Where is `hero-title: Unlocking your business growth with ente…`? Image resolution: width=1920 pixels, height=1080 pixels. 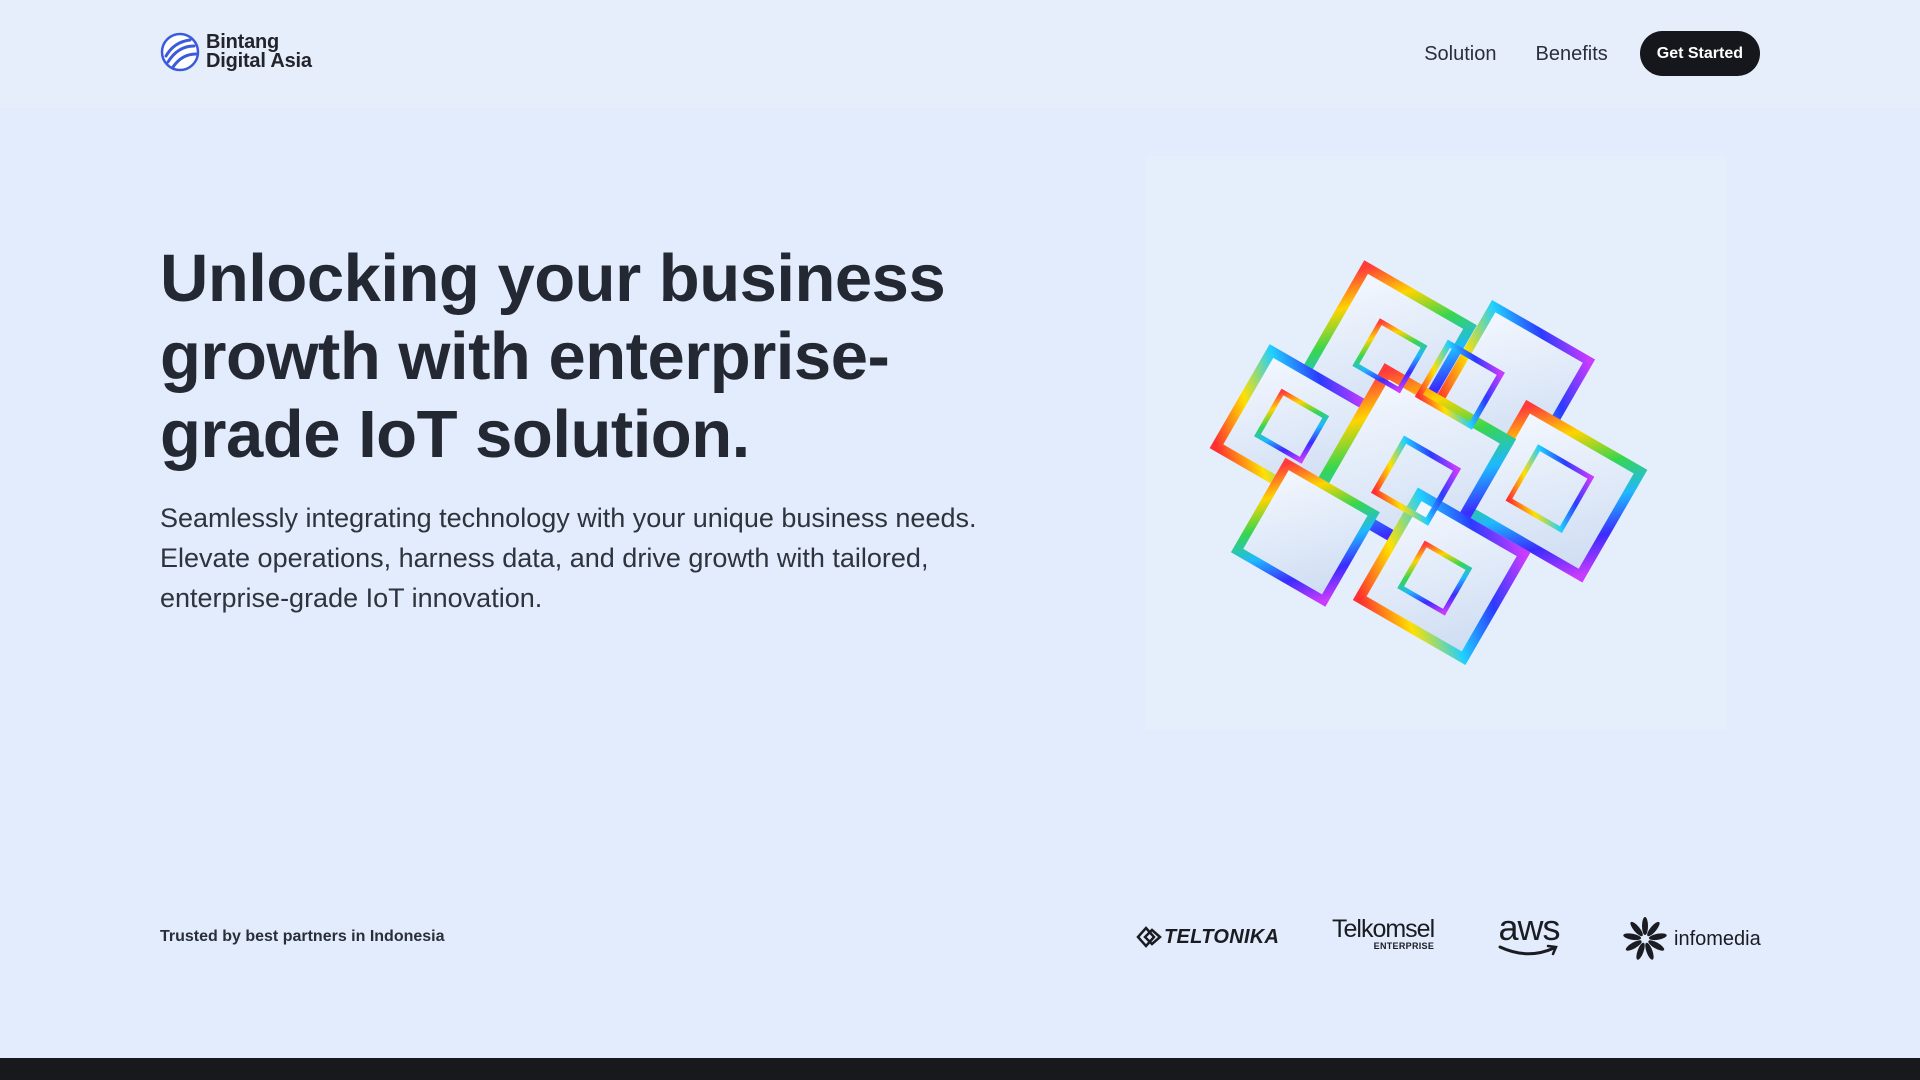
hero-title: Unlocking your business growth with ente… is located at coordinates (553, 356).